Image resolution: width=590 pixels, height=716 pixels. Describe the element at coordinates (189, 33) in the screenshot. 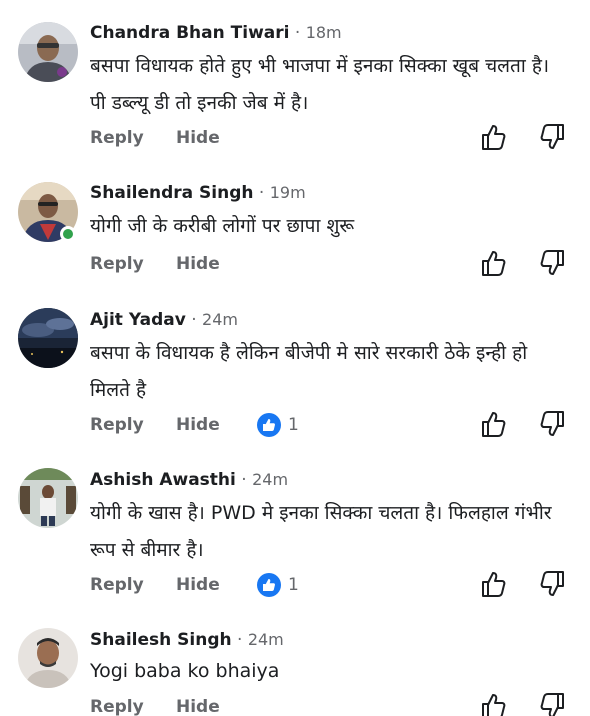

I see `author-name: Chandra Bhan Tiwari` at that location.